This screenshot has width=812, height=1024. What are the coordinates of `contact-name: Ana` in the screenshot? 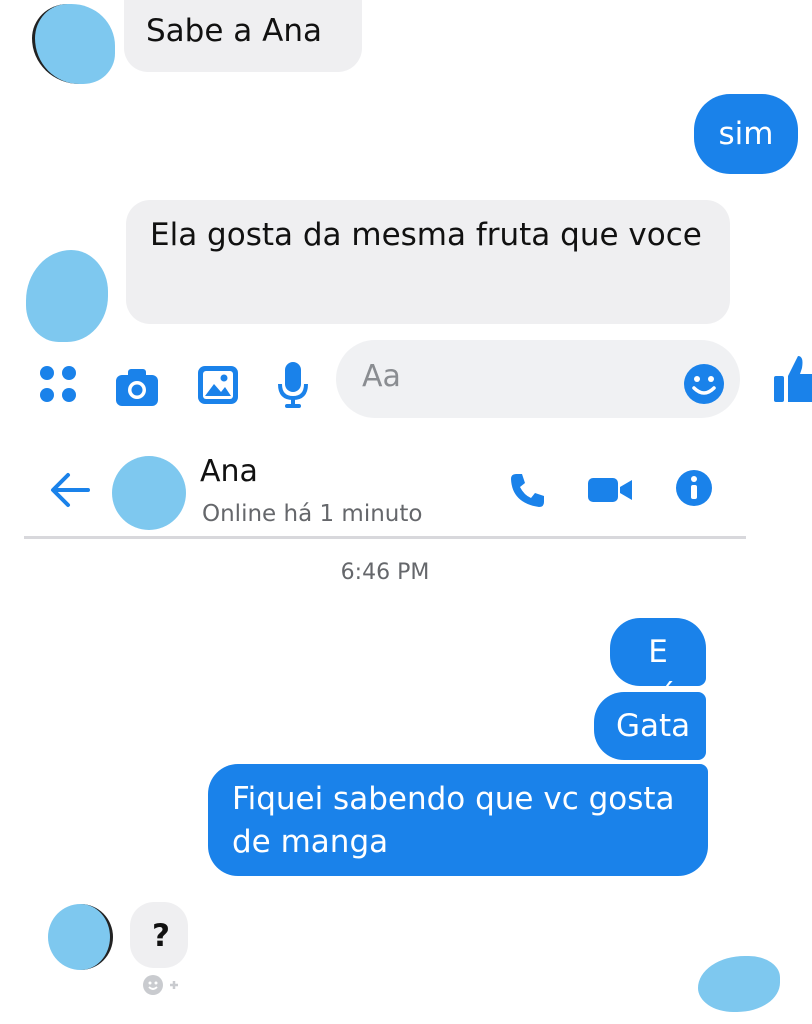 It's located at (229, 472).